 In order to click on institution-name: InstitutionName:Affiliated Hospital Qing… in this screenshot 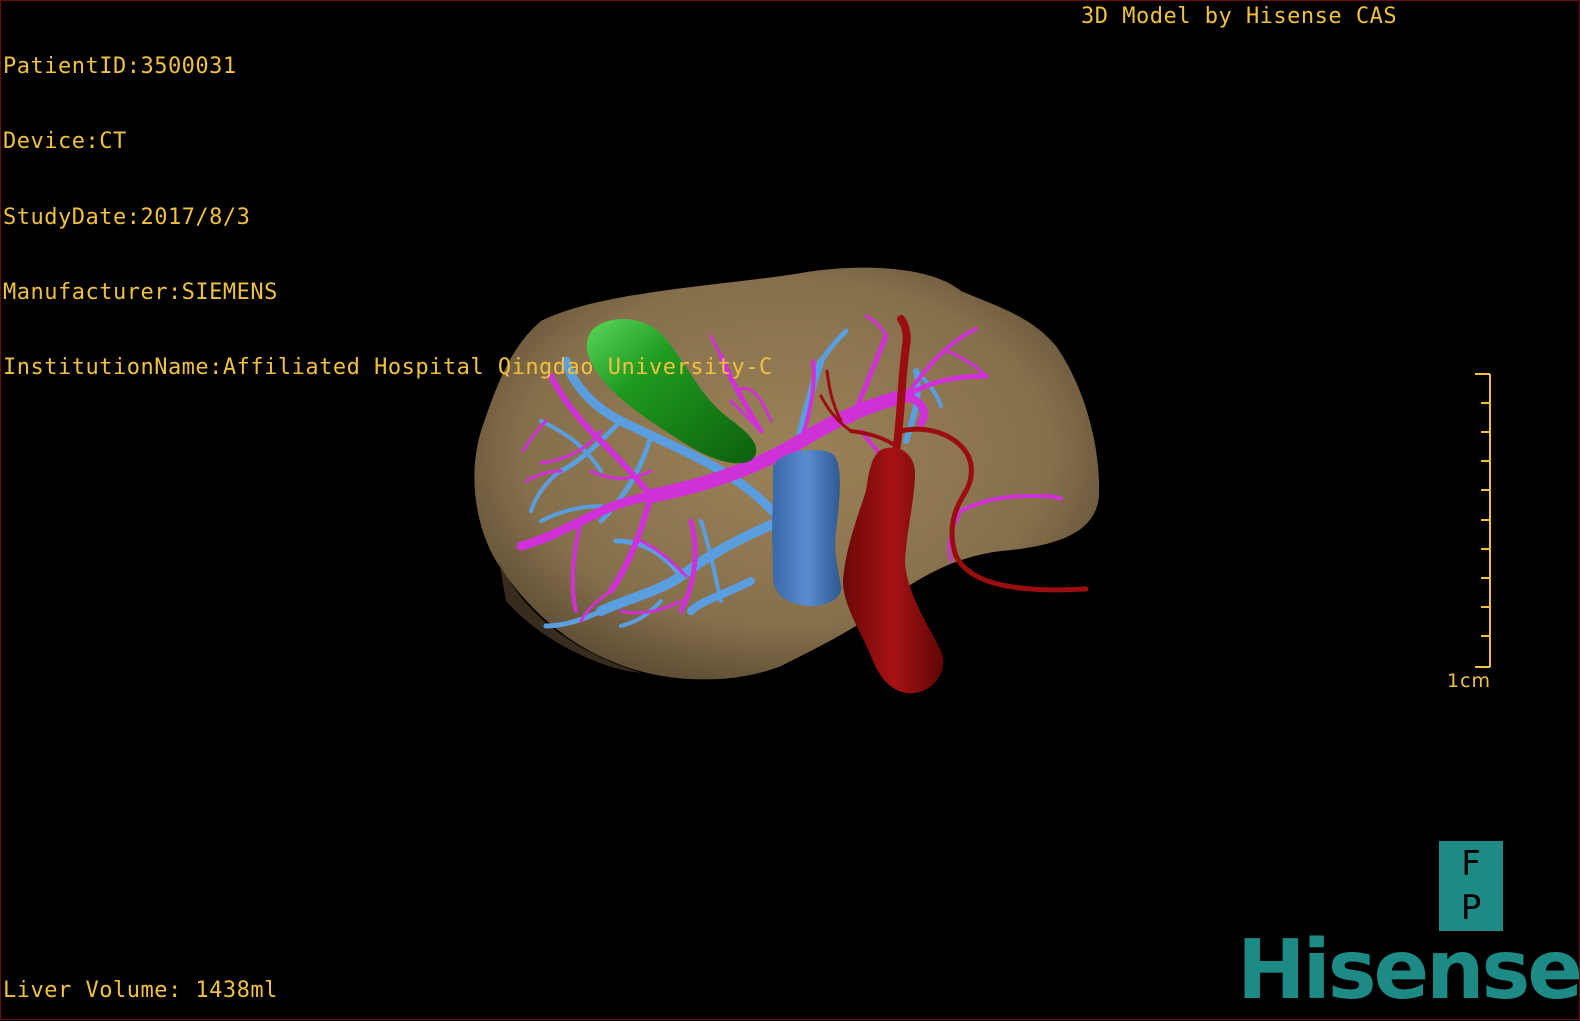, I will do `click(388, 368)`.